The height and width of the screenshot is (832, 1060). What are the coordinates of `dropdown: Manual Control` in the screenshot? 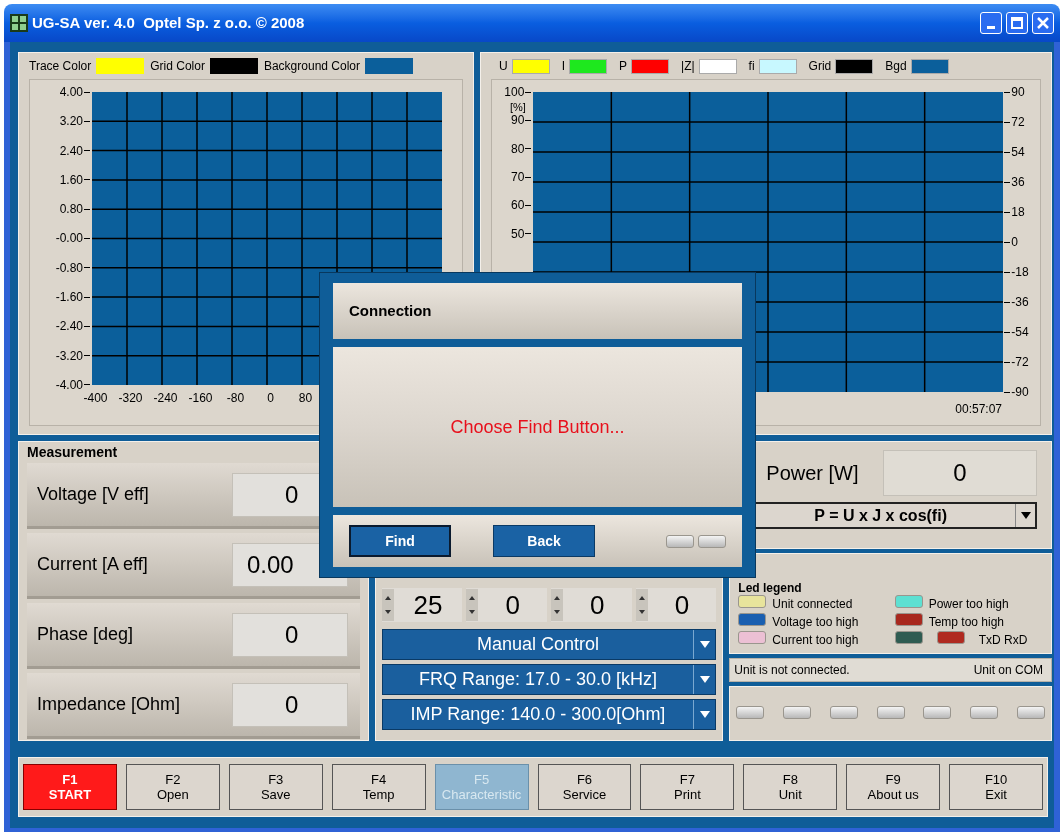 It's located at (549, 644).